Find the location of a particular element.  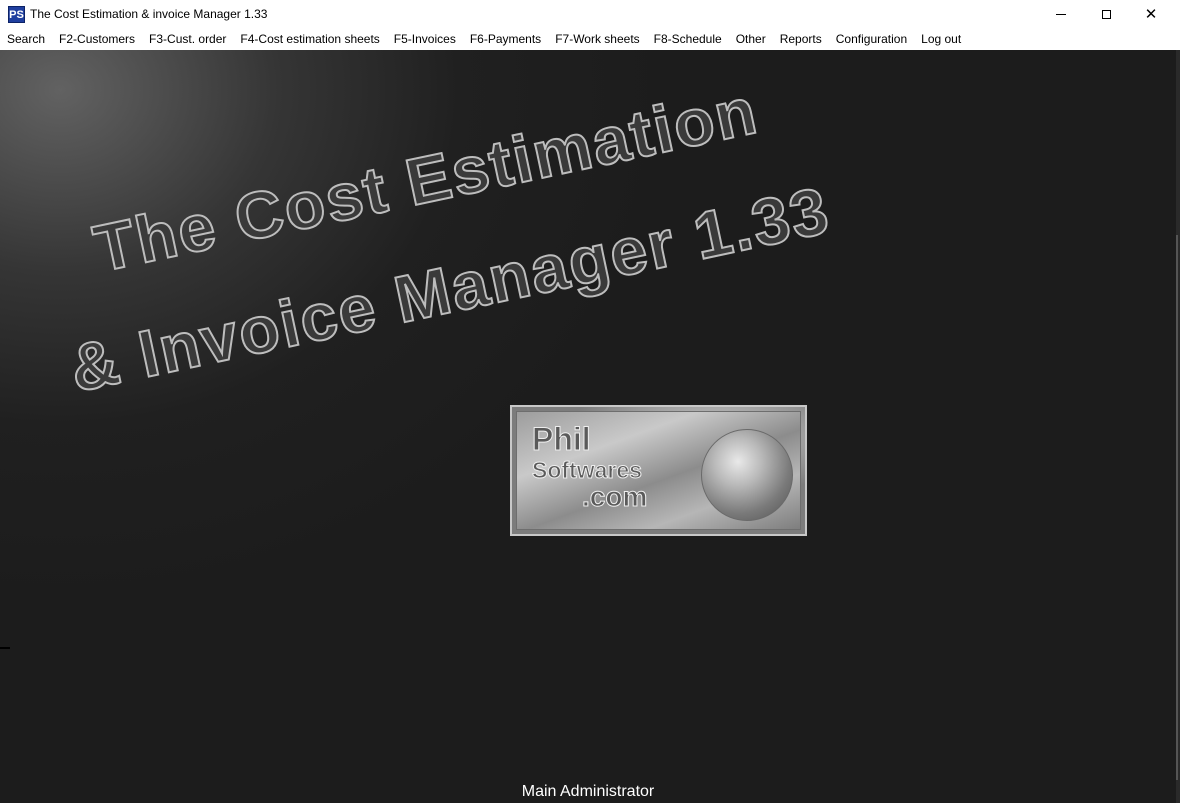

menu-item-other: Other is located at coordinates (751, 39).